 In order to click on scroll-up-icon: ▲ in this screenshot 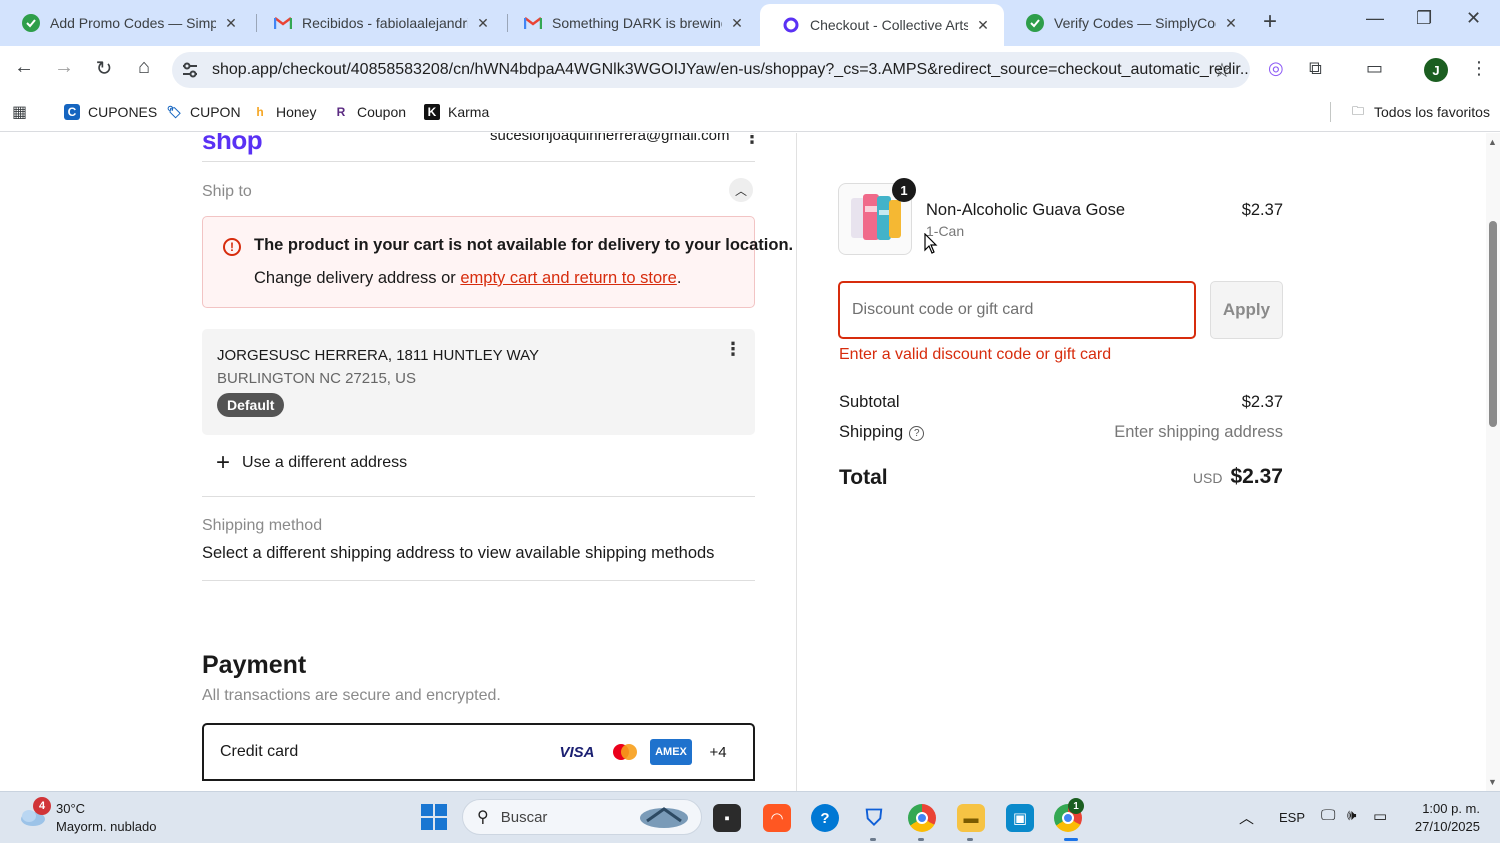, I will do `click(1492, 142)`.